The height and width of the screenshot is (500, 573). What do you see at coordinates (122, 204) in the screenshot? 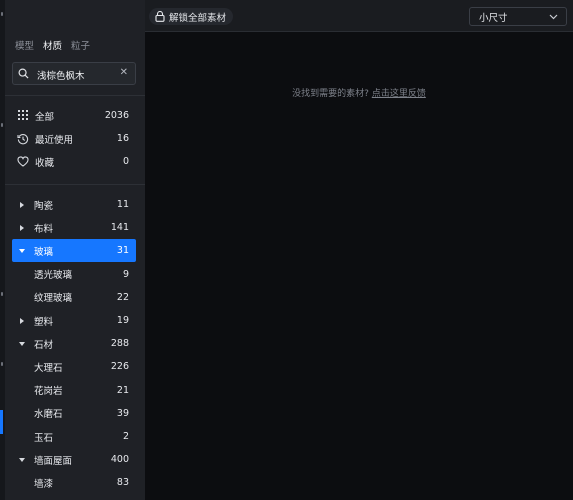
I see `category-count: 11` at bounding box center [122, 204].